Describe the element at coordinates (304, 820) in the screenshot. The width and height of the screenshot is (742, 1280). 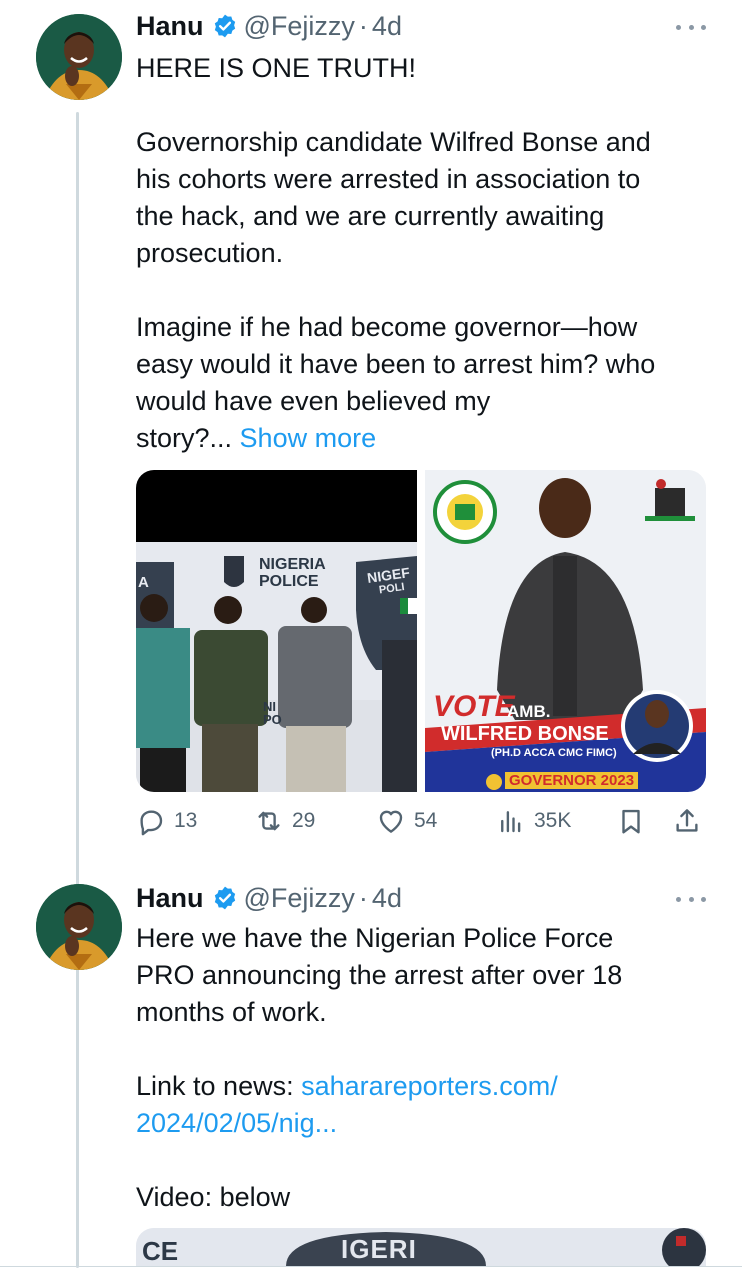
I see `retweet-count: 29` at that location.